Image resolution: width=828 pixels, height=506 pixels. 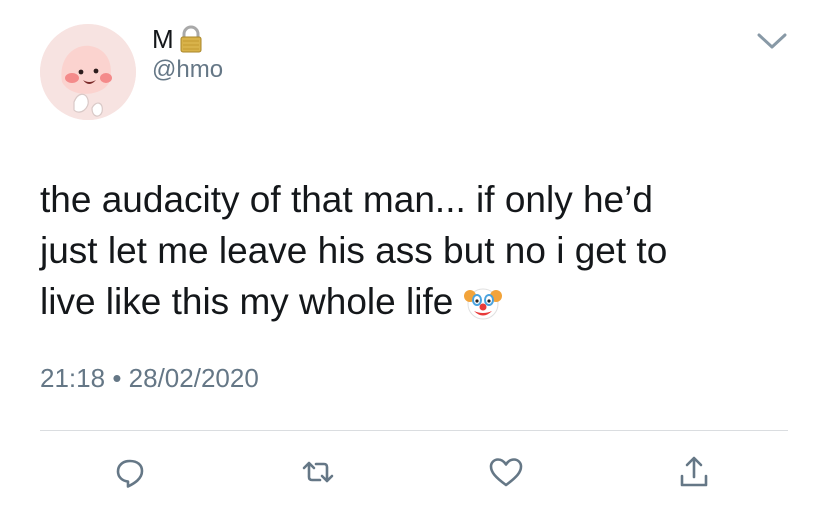 I want to click on reply-icon, so click(x=130, y=472).